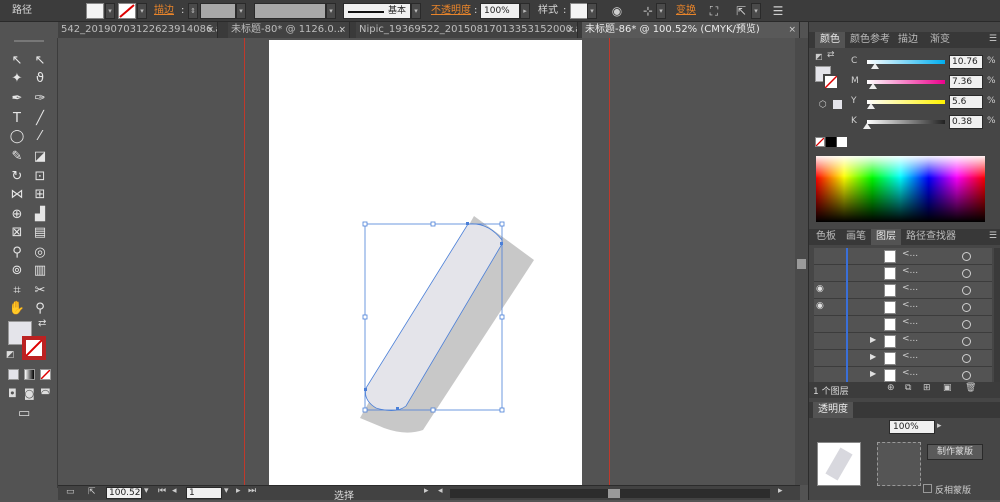 The image size is (1000, 502). Describe the element at coordinates (617, 11) in the screenshot. I see `recolor-artwork-icon: ◉` at that location.